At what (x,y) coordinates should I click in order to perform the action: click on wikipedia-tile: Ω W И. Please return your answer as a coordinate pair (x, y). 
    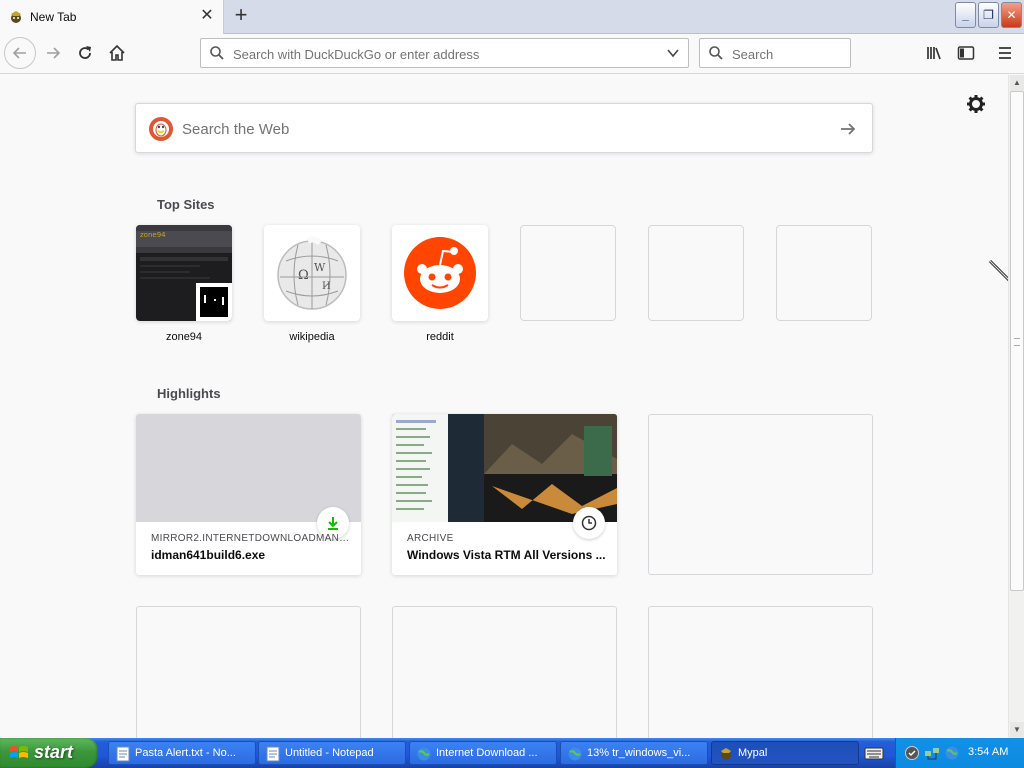
    Looking at the image, I should click on (312, 273).